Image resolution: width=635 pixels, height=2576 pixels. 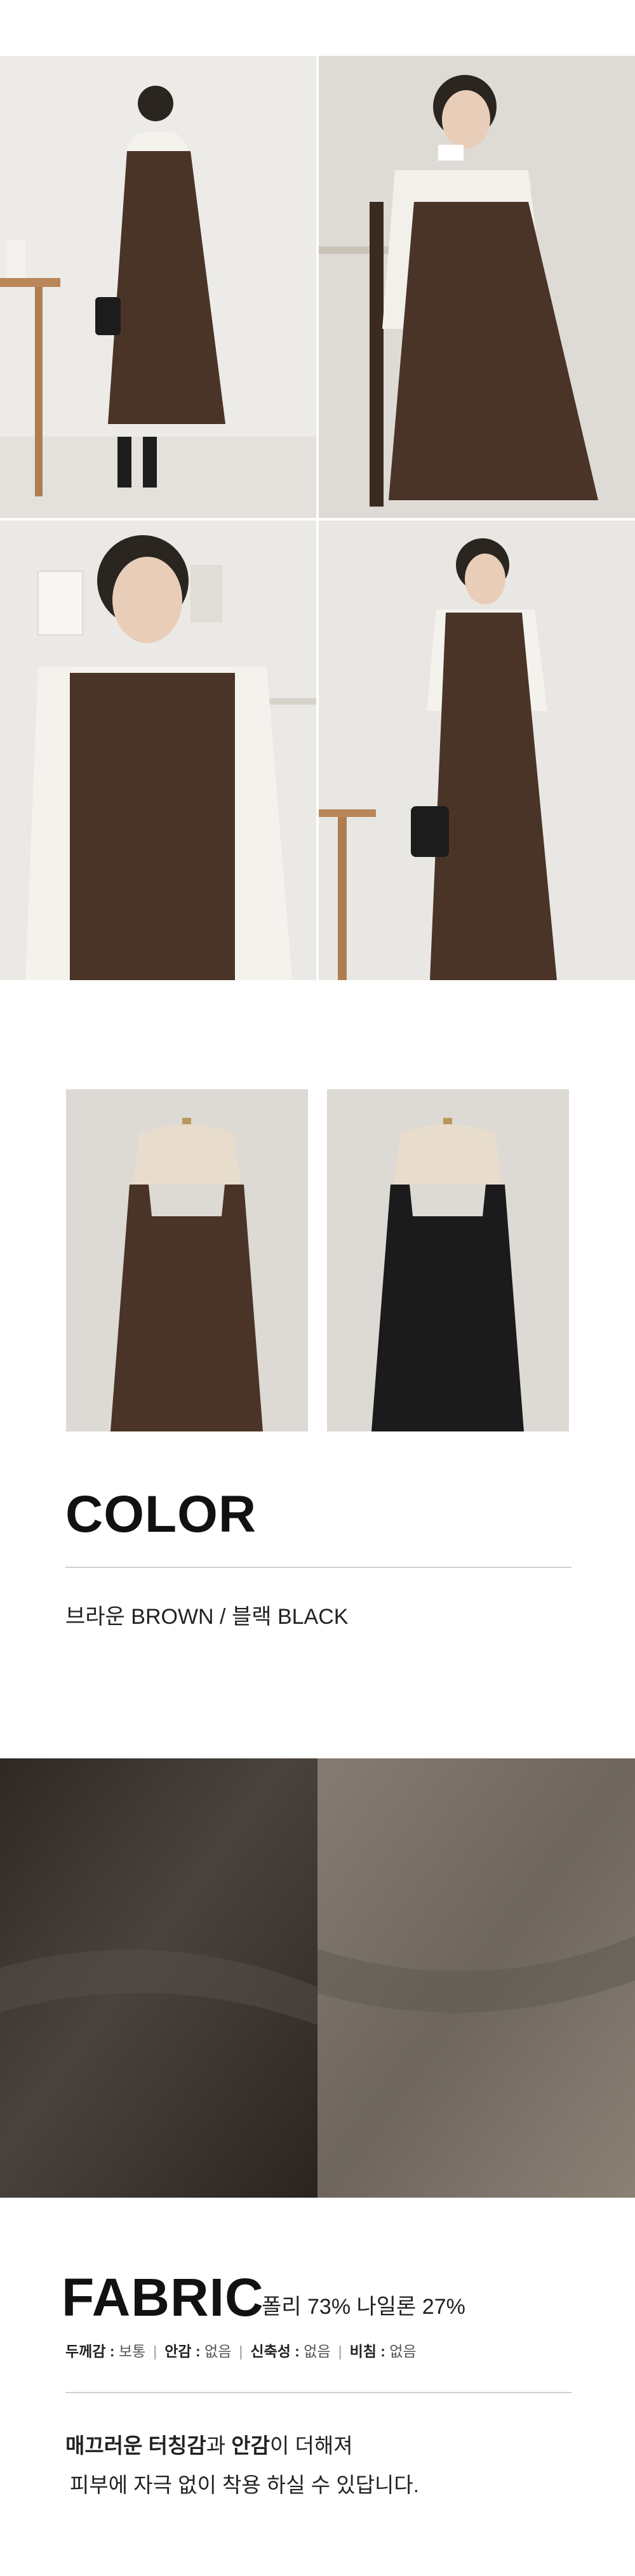 I want to click on desc-text: 과, so click(x=219, y=2445).